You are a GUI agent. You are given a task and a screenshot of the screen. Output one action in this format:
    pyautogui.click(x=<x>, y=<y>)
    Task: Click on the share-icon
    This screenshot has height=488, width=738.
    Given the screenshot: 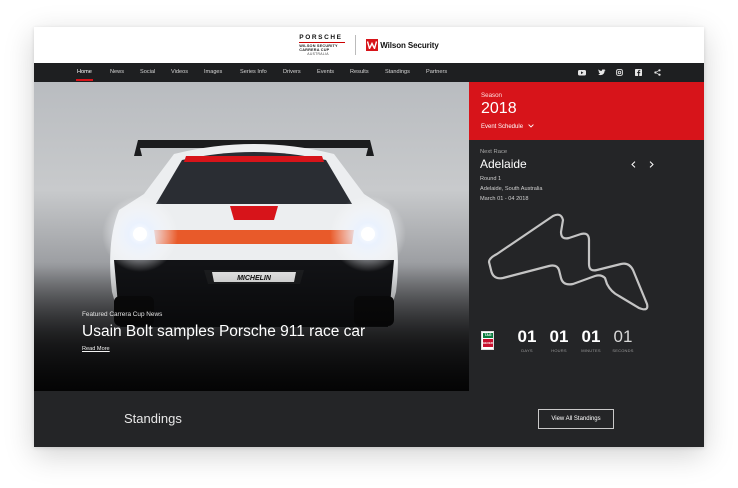 What is the action you would take?
    pyautogui.click(x=657, y=72)
    